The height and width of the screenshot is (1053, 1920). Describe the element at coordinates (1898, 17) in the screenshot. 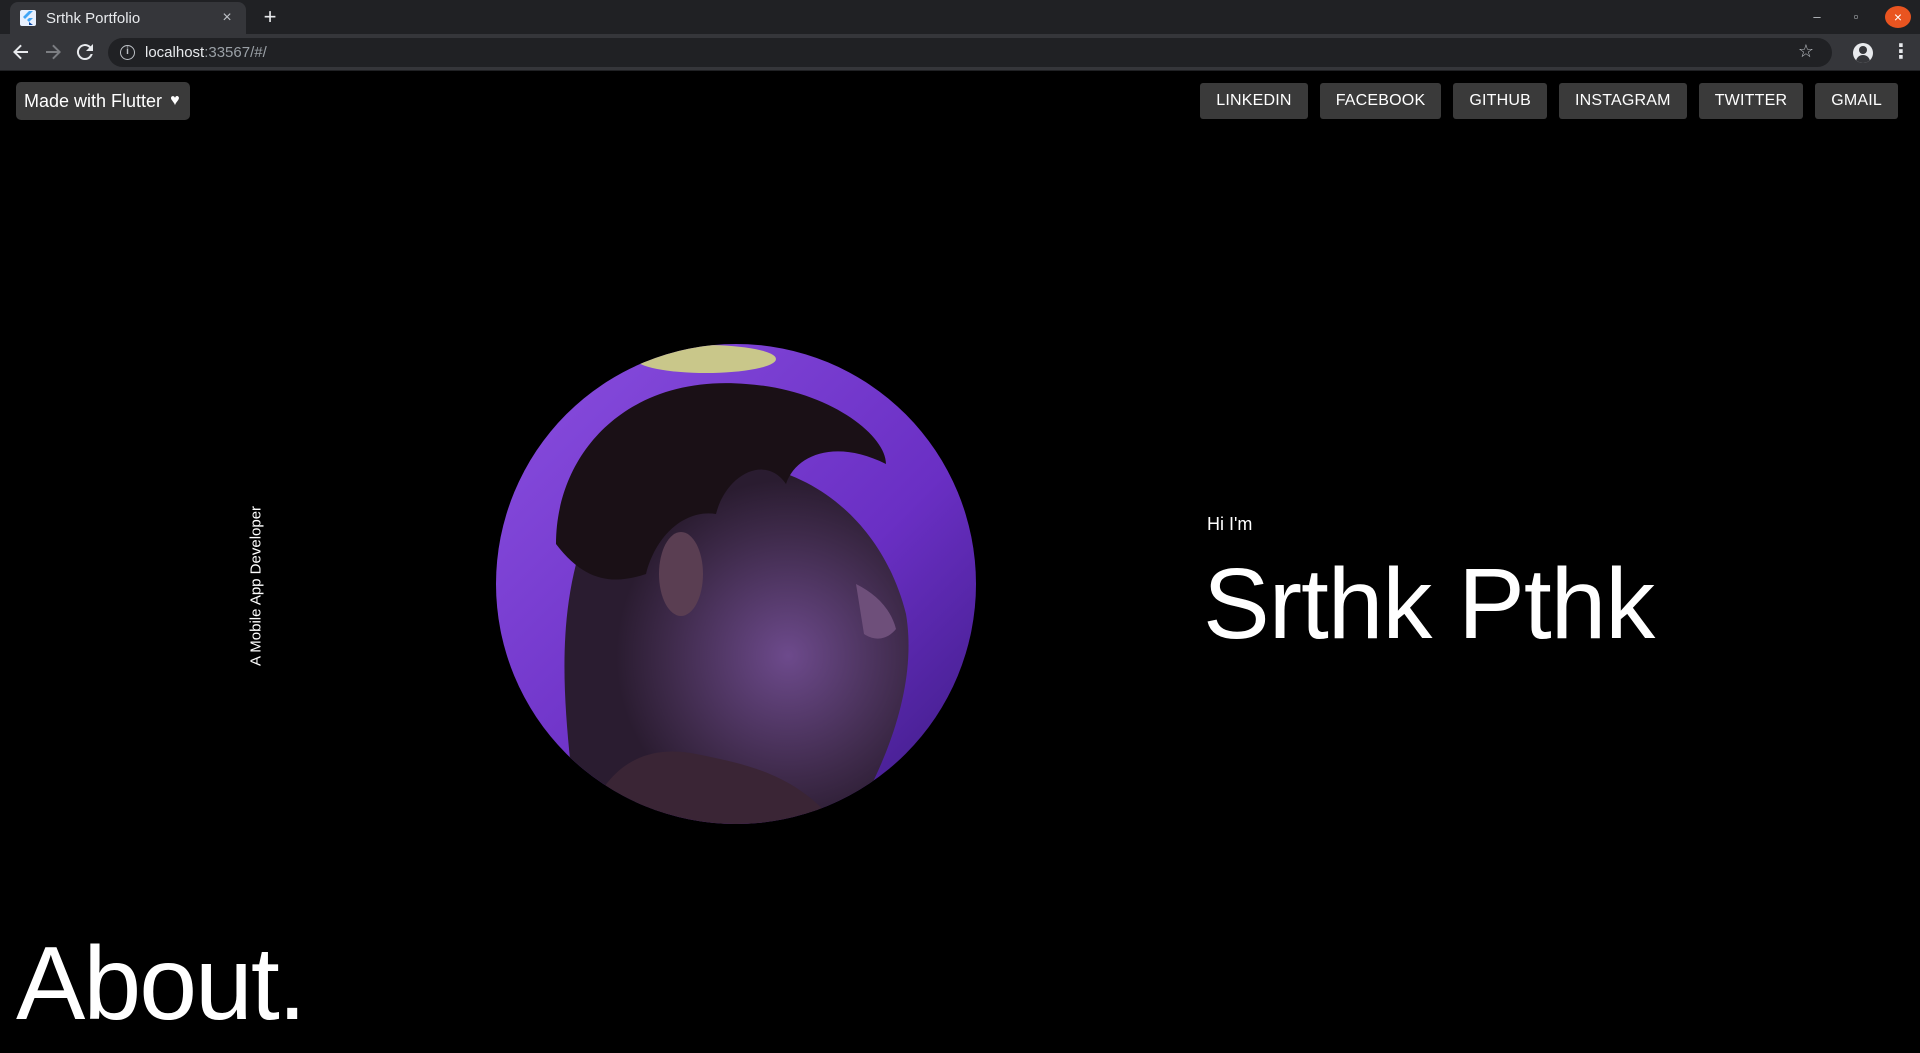

I see `window-close-button: ×` at that location.